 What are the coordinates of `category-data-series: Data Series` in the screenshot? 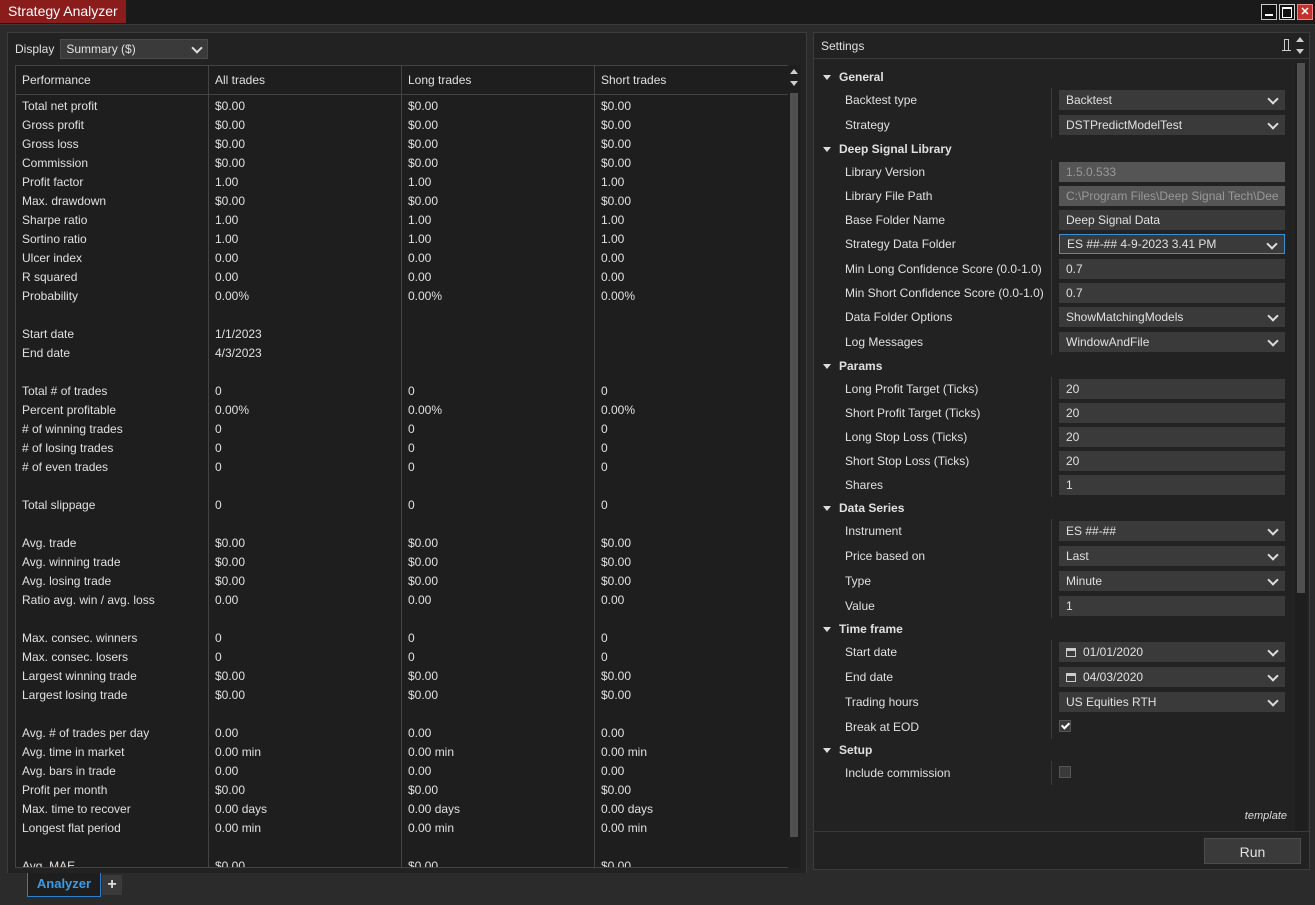 It's located at (1052, 508).